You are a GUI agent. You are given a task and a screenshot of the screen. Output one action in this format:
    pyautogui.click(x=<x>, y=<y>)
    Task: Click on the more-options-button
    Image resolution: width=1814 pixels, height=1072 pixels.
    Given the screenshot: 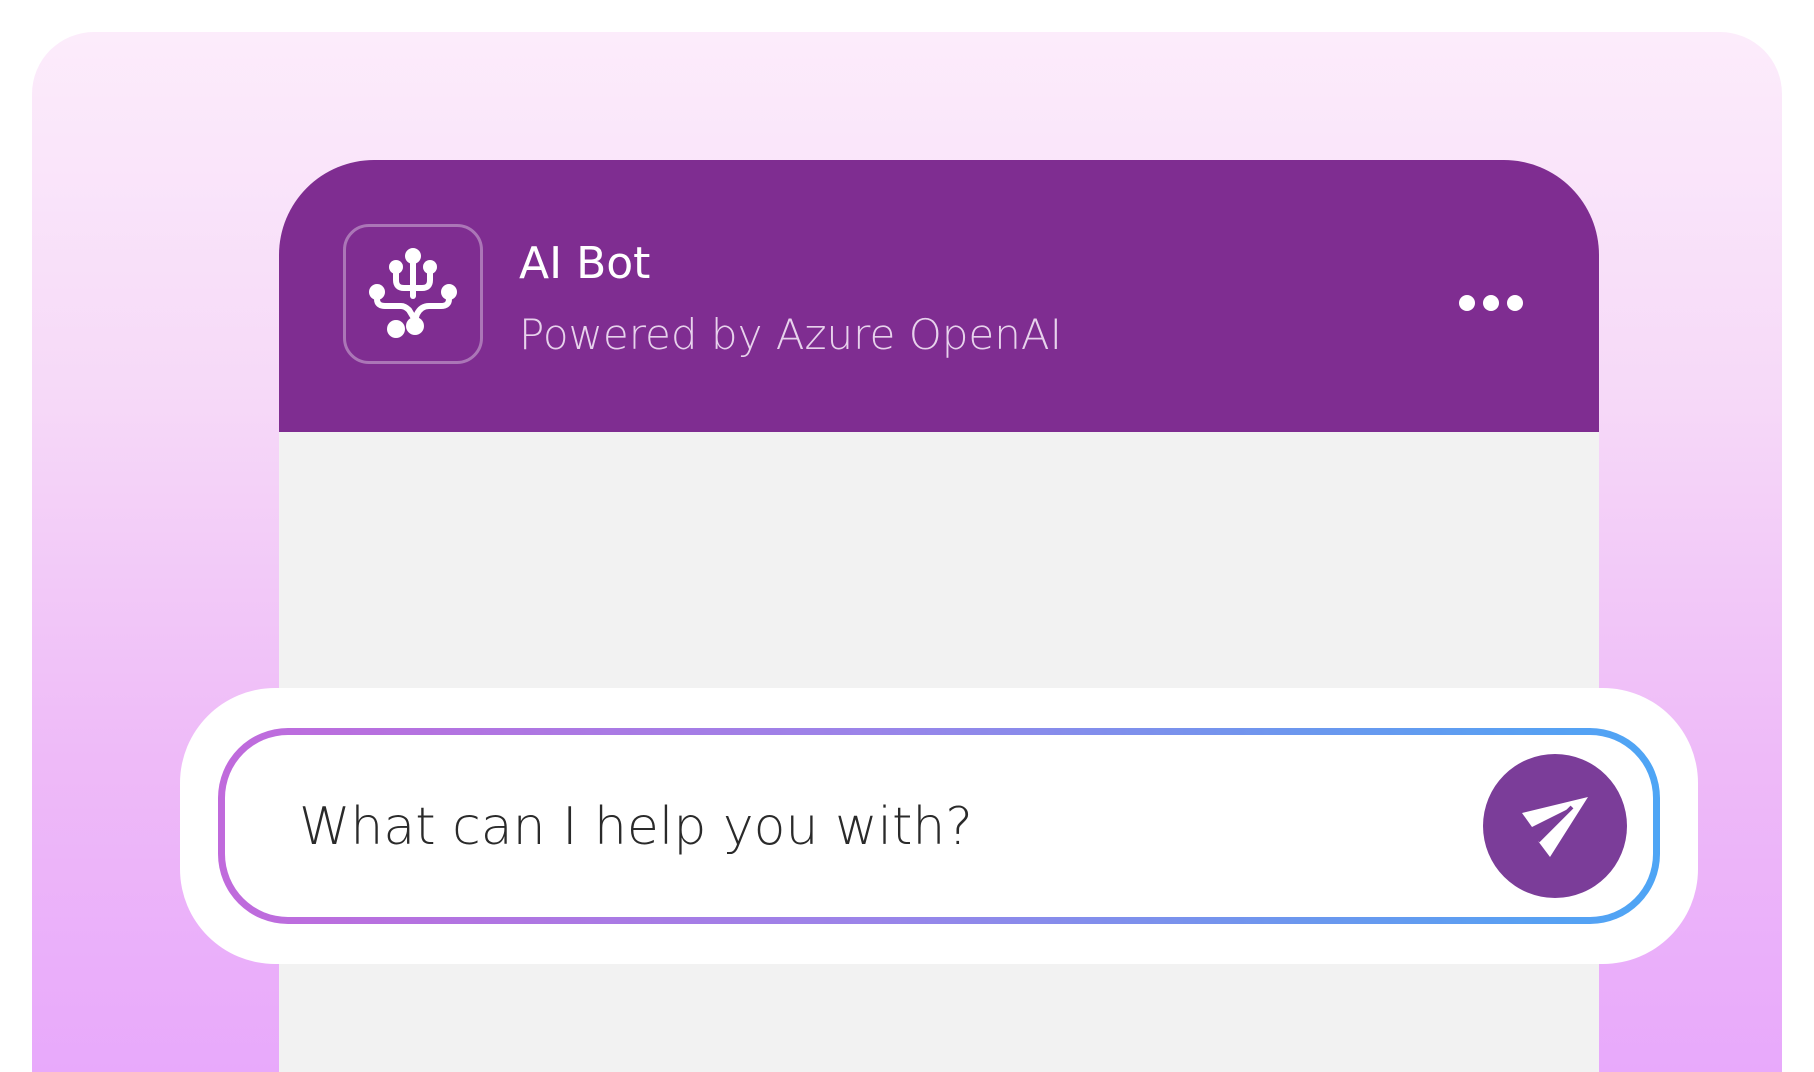 What is the action you would take?
    pyautogui.click(x=1491, y=303)
    